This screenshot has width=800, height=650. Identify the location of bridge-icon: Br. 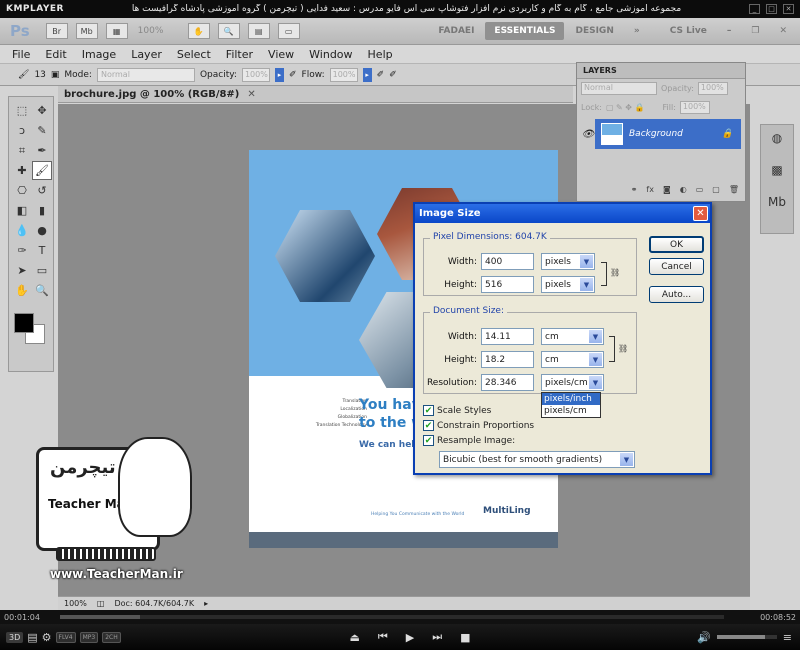
(56, 31).